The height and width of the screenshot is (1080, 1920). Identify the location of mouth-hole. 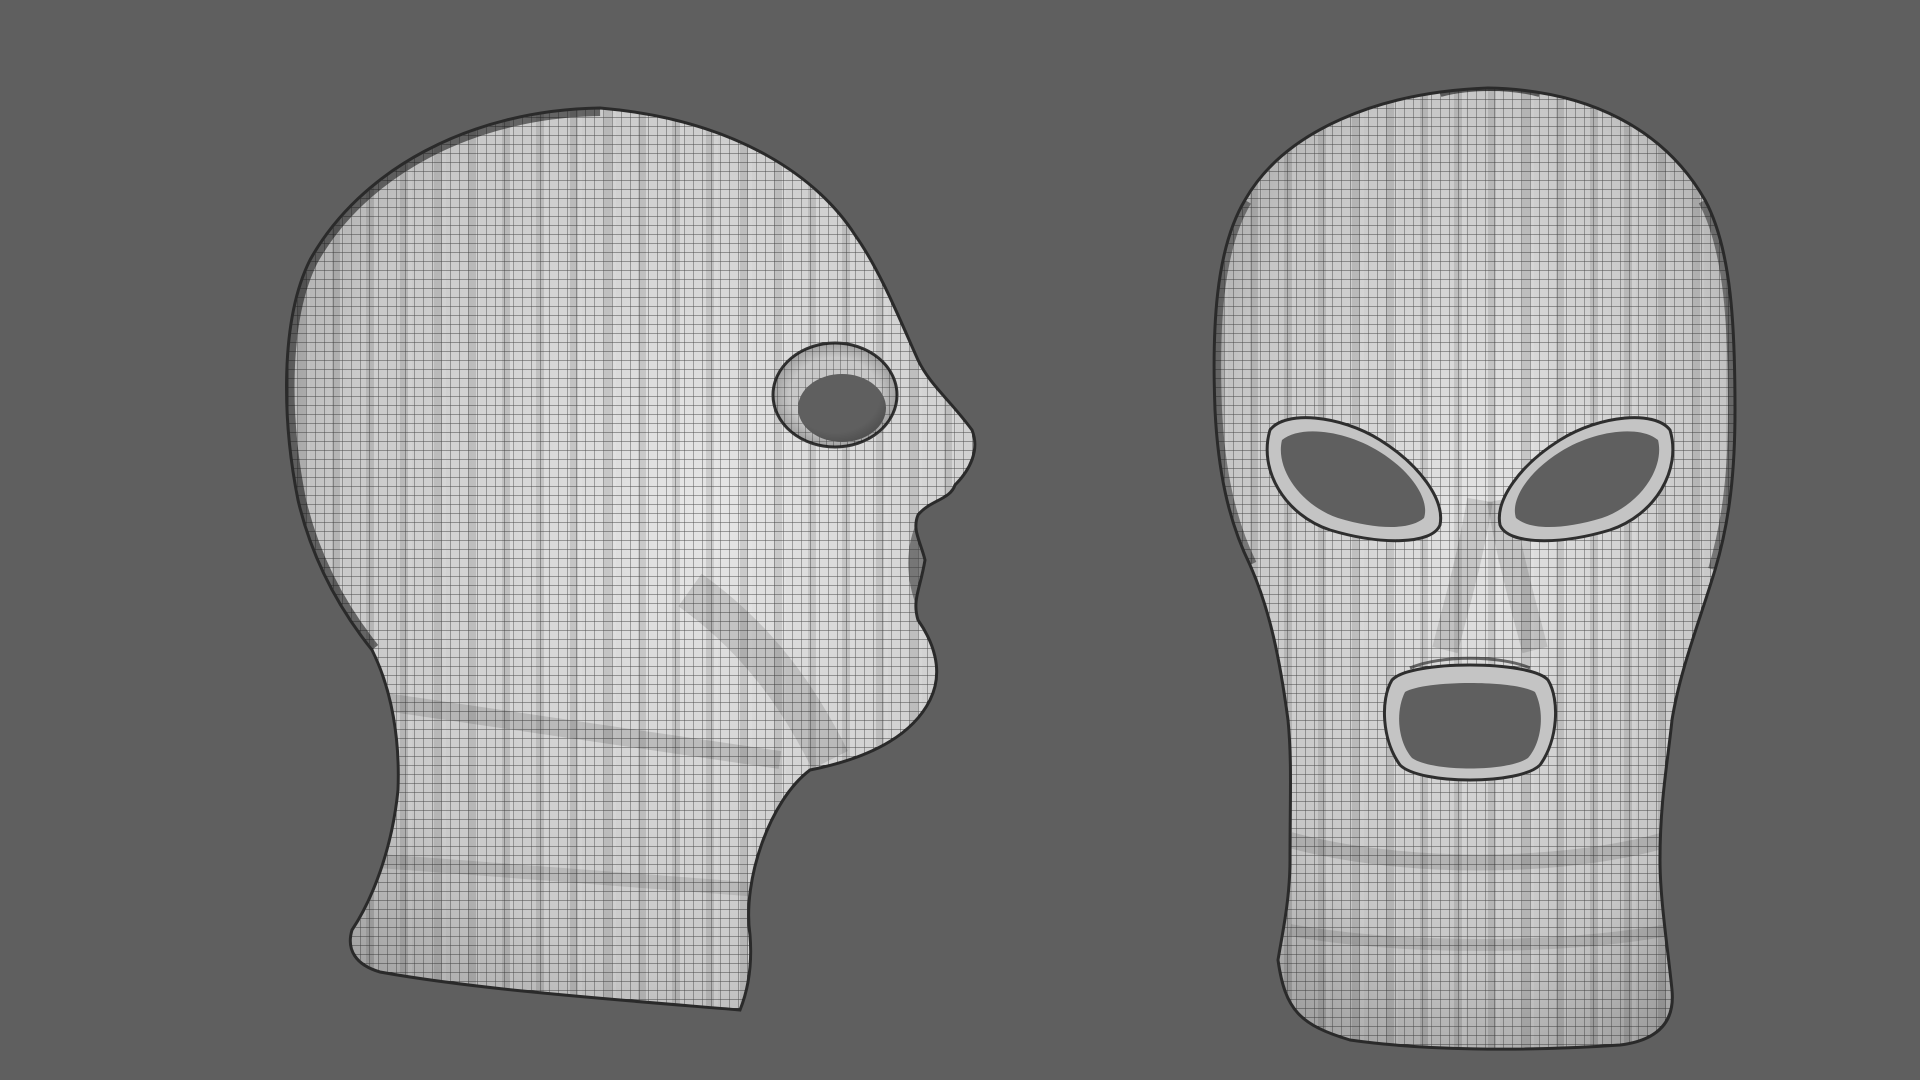
(1470, 719).